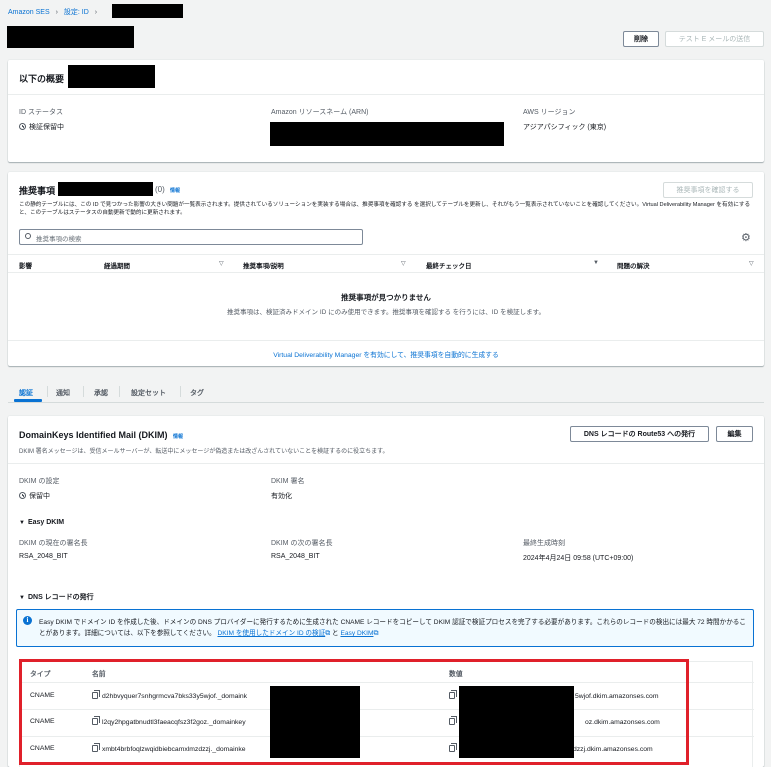 The height and width of the screenshot is (767, 771). I want to click on dkim-signing-label: DKIM 署名, so click(288, 481).